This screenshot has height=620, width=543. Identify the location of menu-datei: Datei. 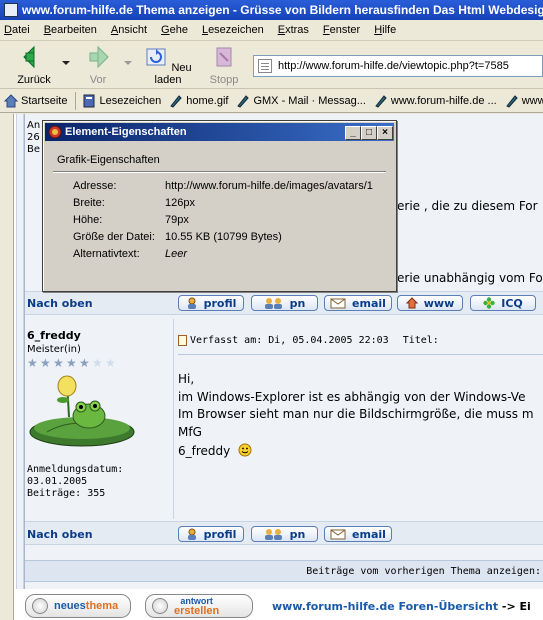
(17, 30).